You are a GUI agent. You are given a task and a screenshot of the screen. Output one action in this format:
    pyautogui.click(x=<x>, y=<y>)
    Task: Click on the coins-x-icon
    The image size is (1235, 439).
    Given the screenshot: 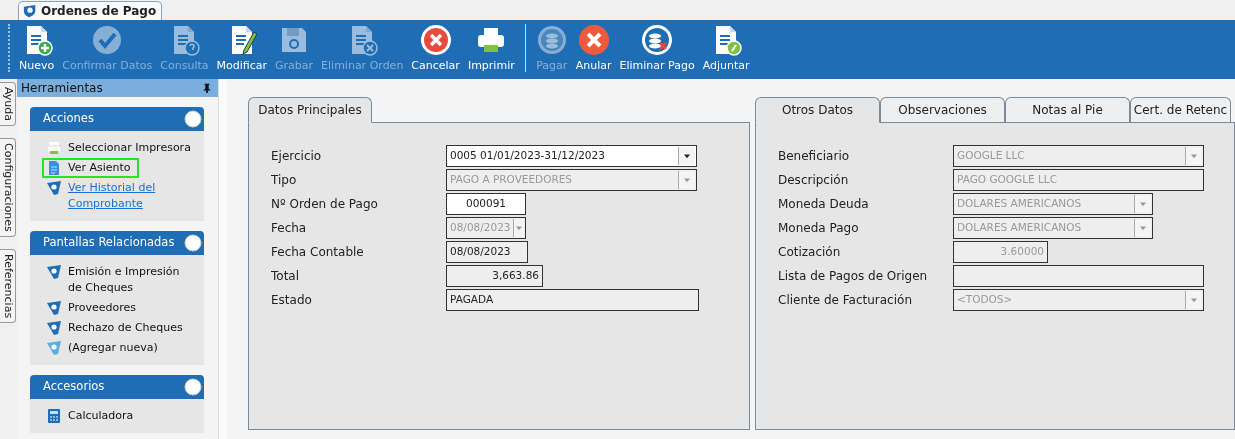 What is the action you would take?
    pyautogui.click(x=657, y=40)
    